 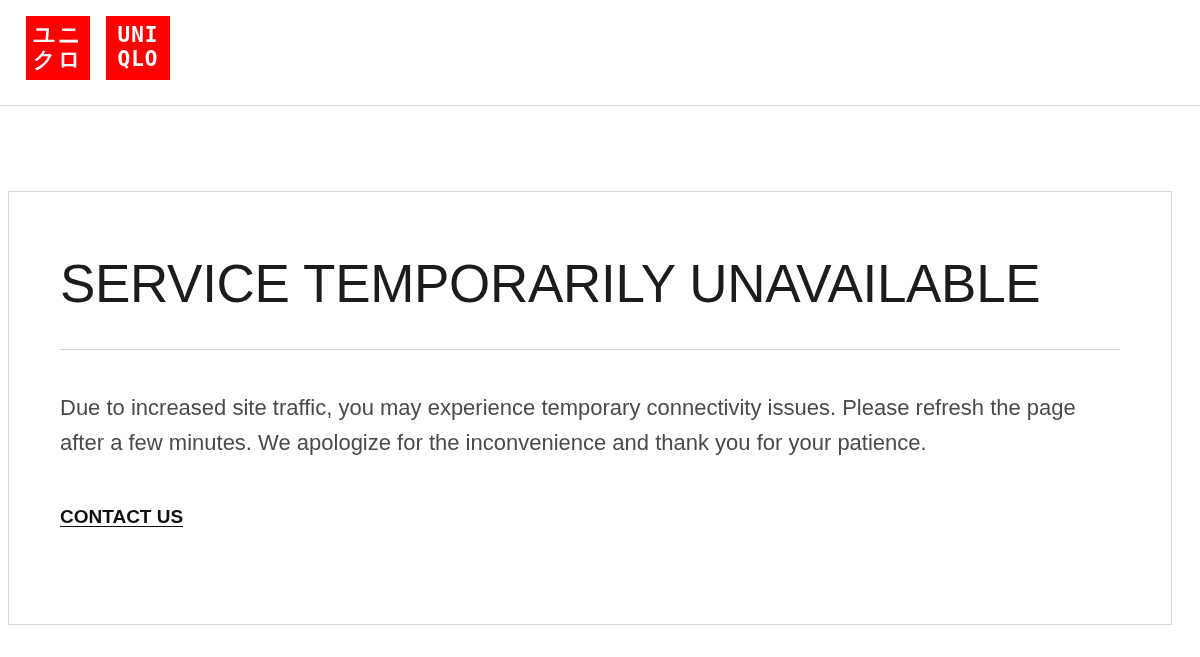 What do you see at coordinates (122, 517) in the screenshot?
I see `contact-us-link: CONTACT US` at bounding box center [122, 517].